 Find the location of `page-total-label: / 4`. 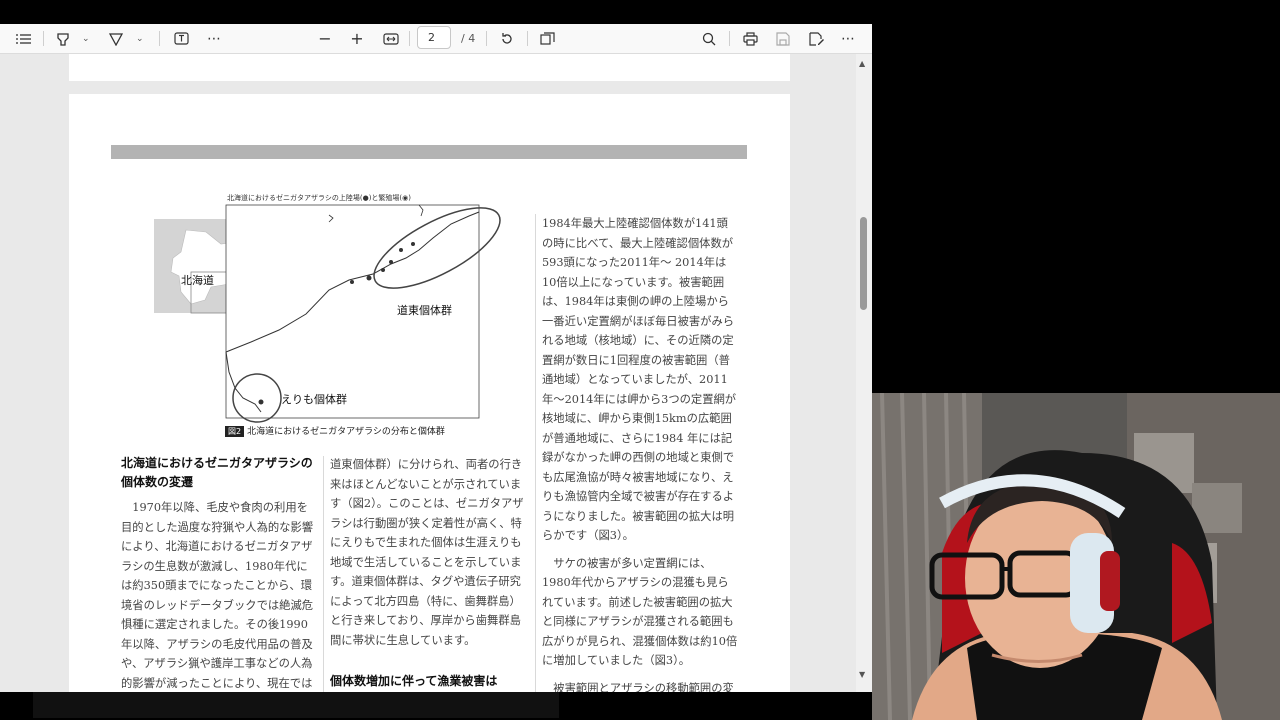

page-total-label: / 4 is located at coordinates (468, 38).